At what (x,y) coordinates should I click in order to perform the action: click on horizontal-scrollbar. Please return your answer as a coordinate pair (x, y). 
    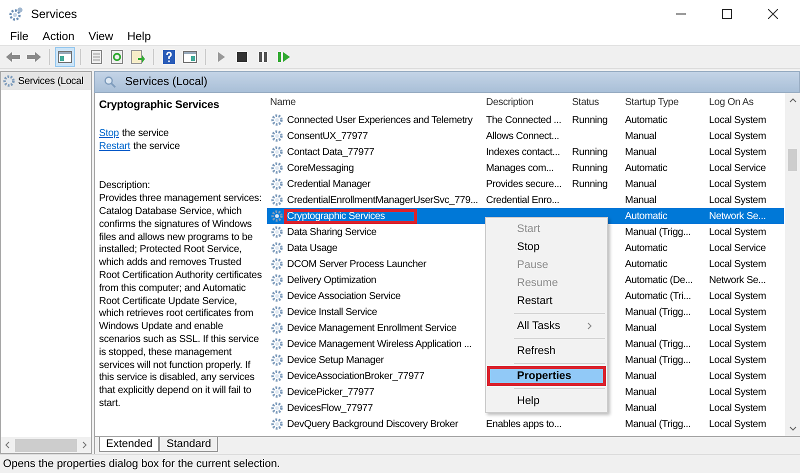
    Looking at the image, I should click on (46, 445).